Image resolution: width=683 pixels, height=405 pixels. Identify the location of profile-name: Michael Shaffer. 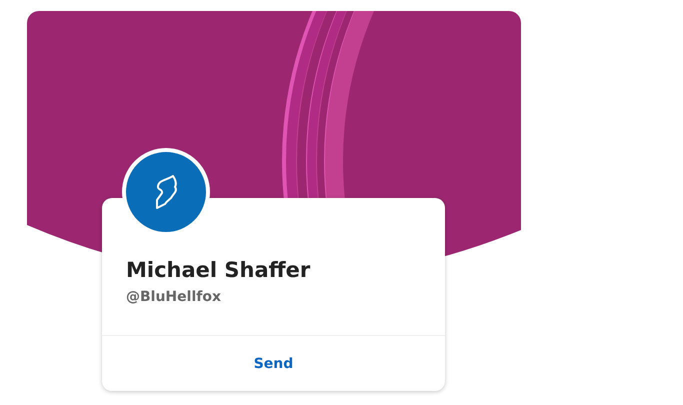
(218, 270).